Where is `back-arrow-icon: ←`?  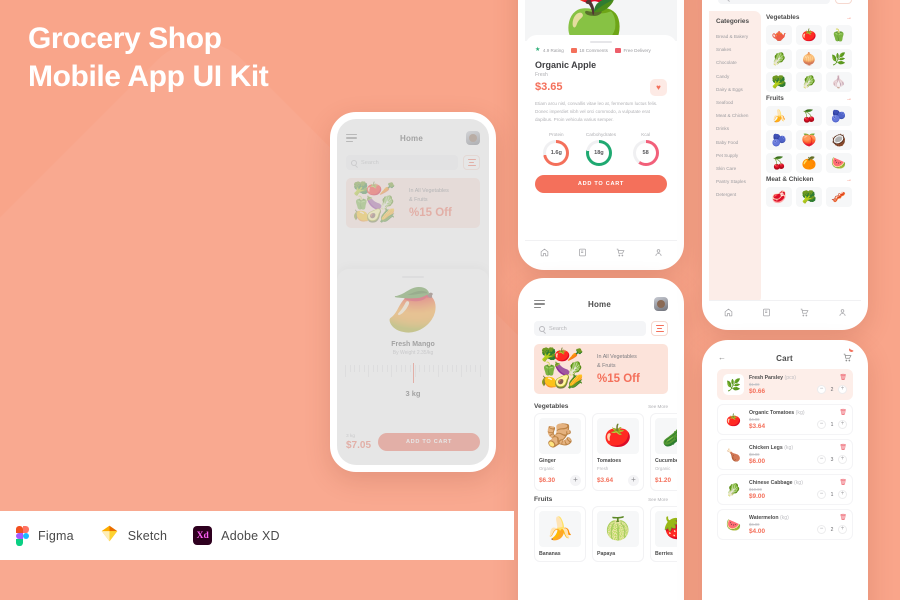
back-arrow-icon: ← is located at coordinates (722, 358).